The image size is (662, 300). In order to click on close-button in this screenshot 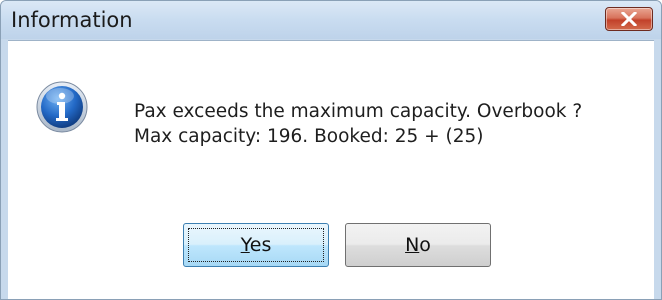, I will do `click(629, 19)`.